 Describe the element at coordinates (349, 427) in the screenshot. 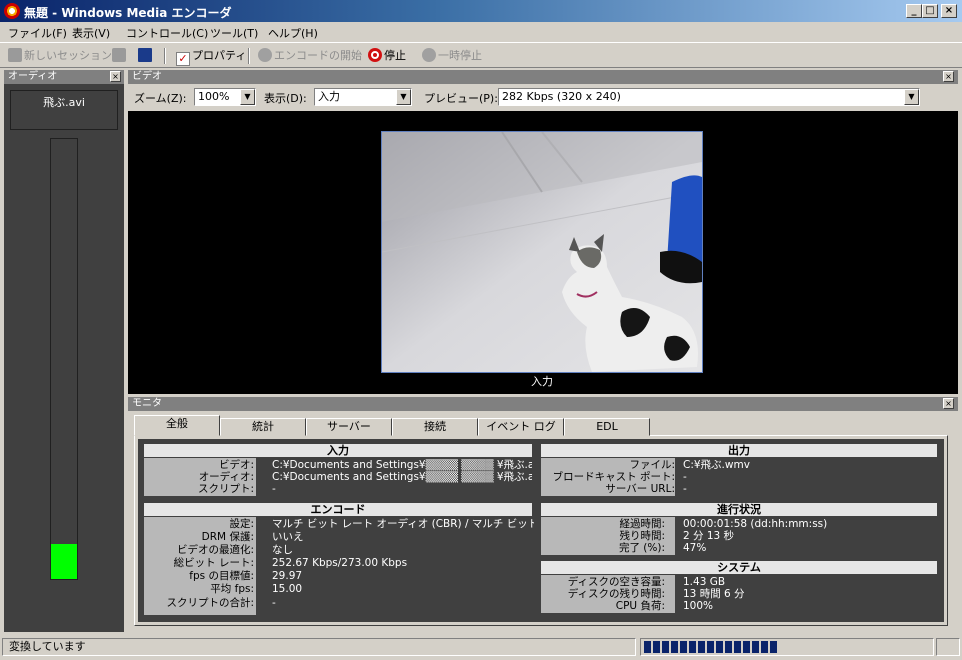

I see `tab-server: サーバー` at that location.